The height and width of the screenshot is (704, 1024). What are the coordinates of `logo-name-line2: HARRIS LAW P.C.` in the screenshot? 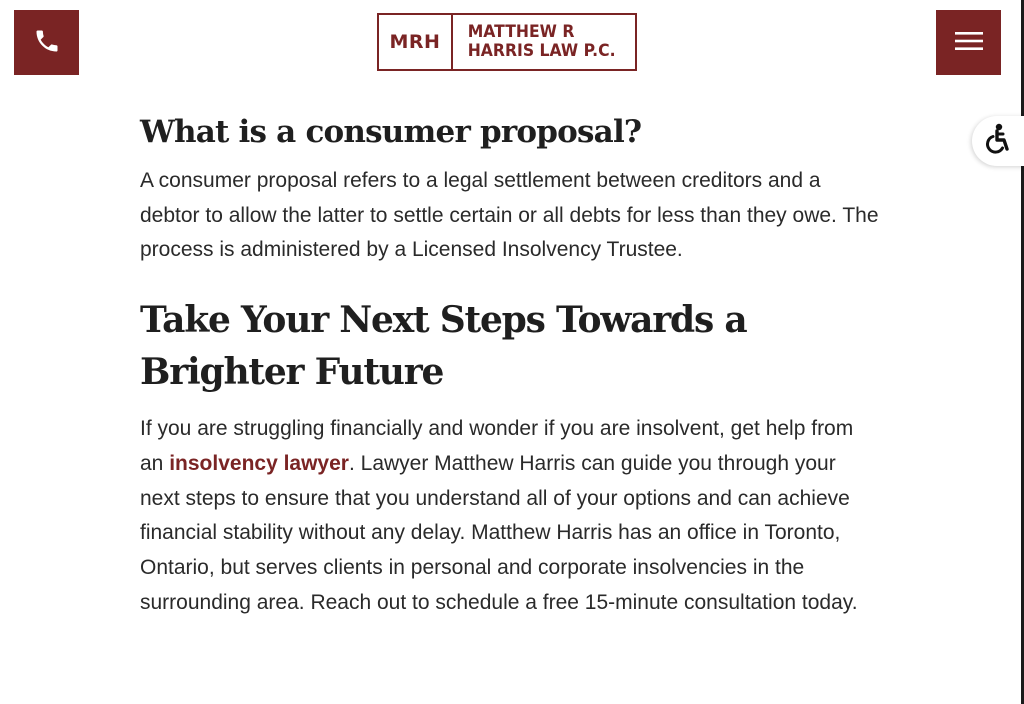 It's located at (541, 51).